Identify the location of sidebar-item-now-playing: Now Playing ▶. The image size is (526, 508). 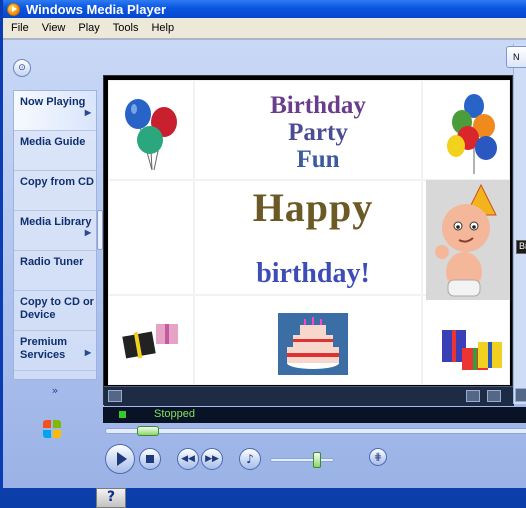
(55, 111).